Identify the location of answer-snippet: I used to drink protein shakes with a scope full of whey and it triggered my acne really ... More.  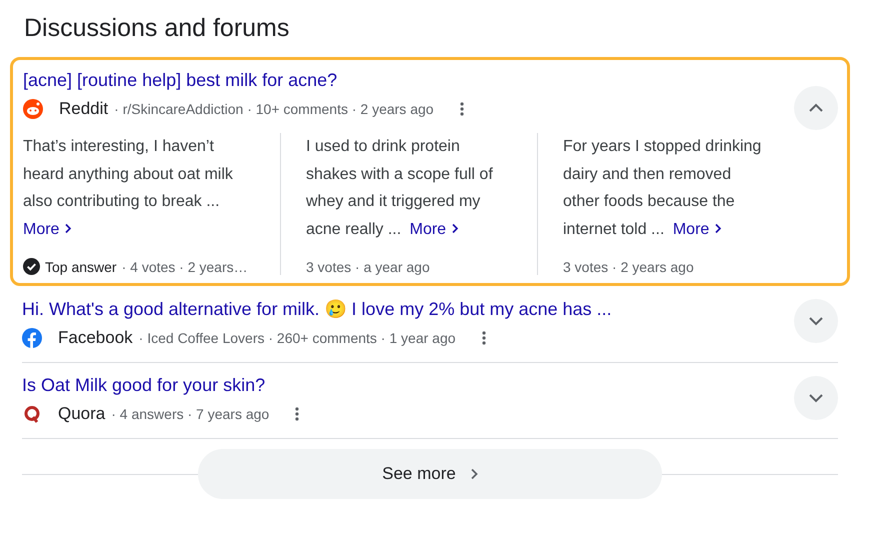
(400, 188).